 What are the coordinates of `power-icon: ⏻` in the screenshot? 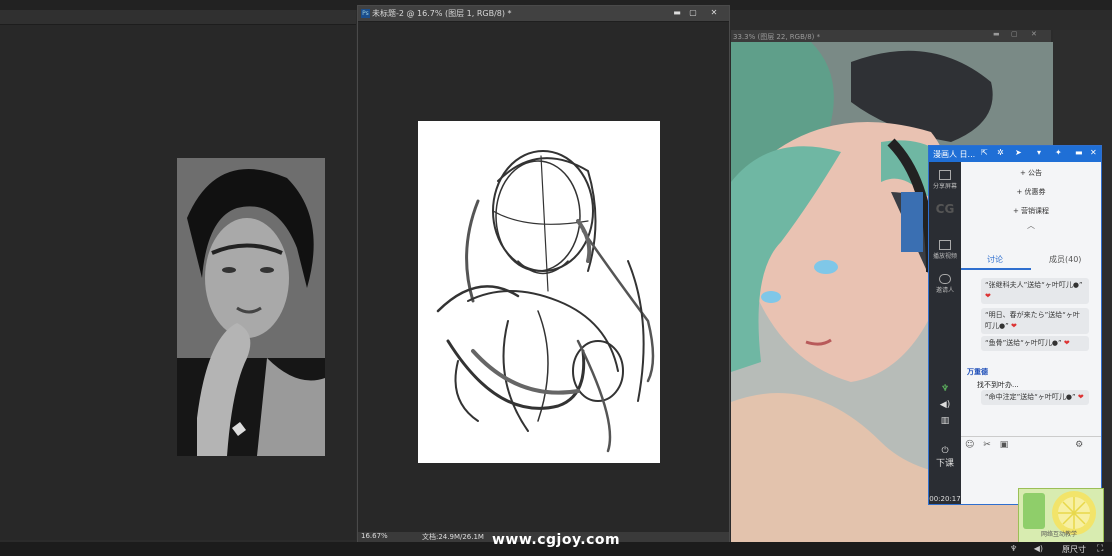 It's located at (945, 451).